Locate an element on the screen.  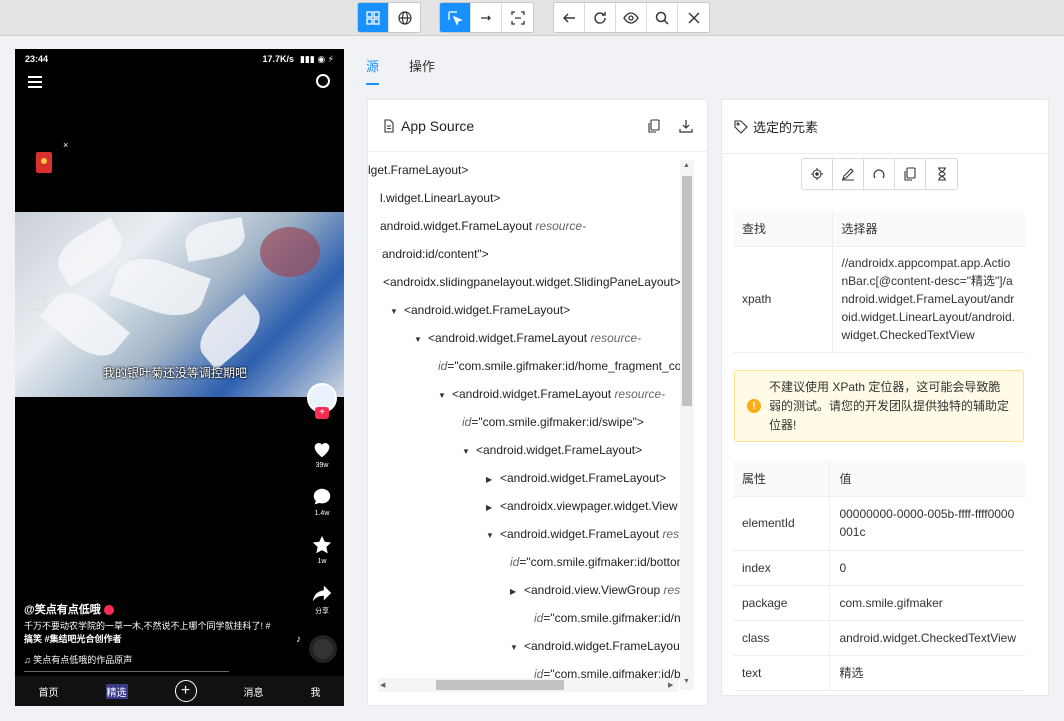
vertical-scrollbar: ▲ ▼ is located at coordinates (687, 425).